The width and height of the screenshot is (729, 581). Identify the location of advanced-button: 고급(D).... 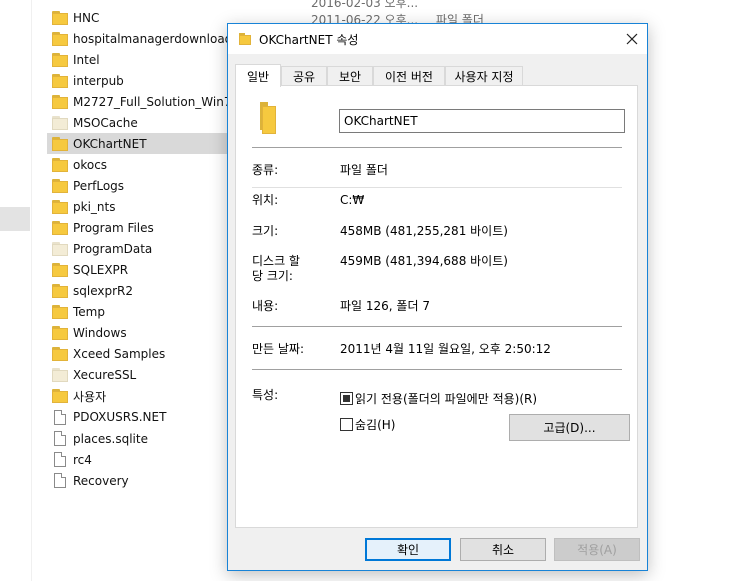
(569, 427).